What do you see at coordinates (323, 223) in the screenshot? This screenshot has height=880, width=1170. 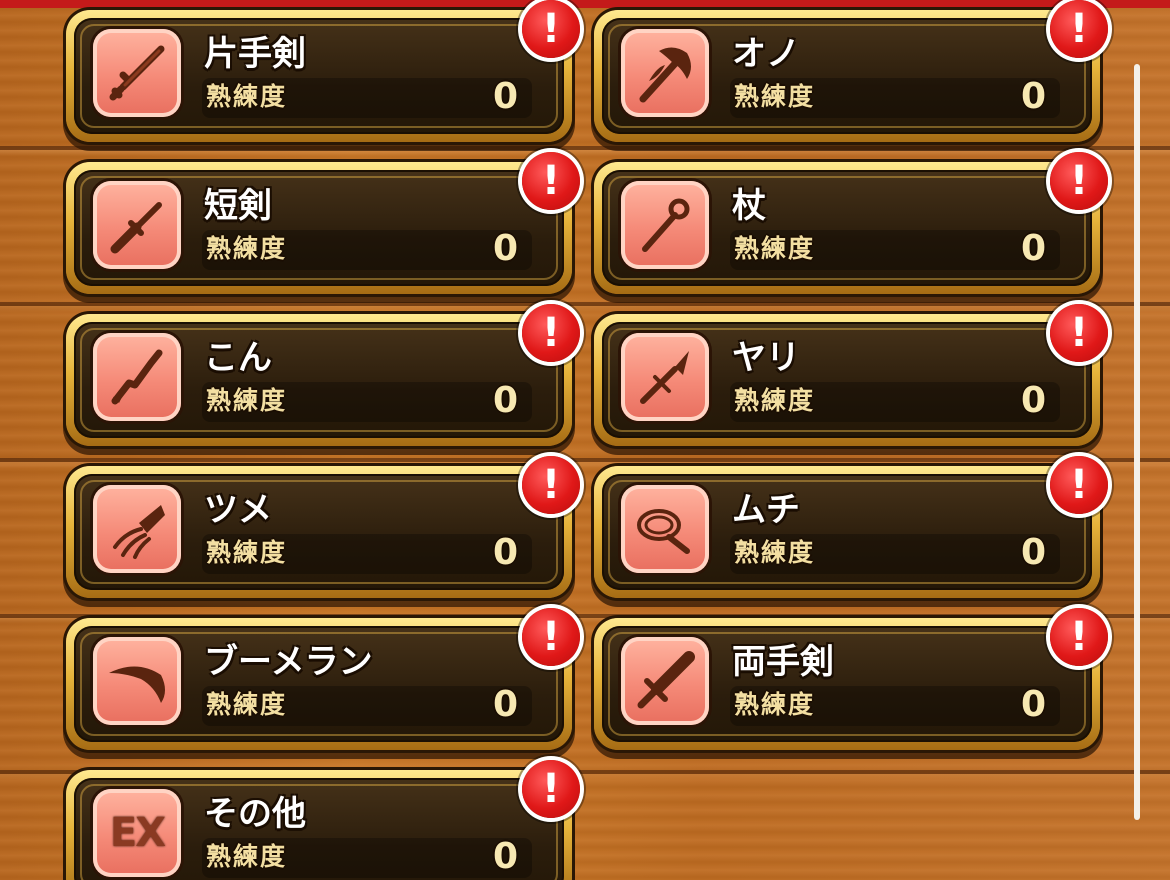 I see `weapon-card-dagger: 短剣 熟練度 0 !` at bounding box center [323, 223].